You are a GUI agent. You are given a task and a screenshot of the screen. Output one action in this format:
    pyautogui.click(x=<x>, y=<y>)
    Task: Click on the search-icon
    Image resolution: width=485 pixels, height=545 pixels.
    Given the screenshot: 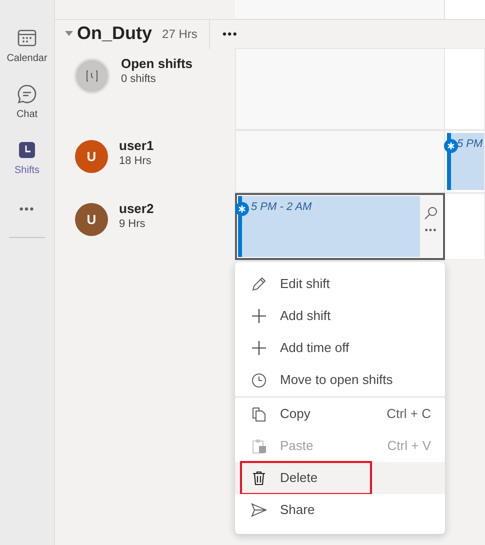 What is the action you would take?
    pyautogui.click(x=431, y=213)
    